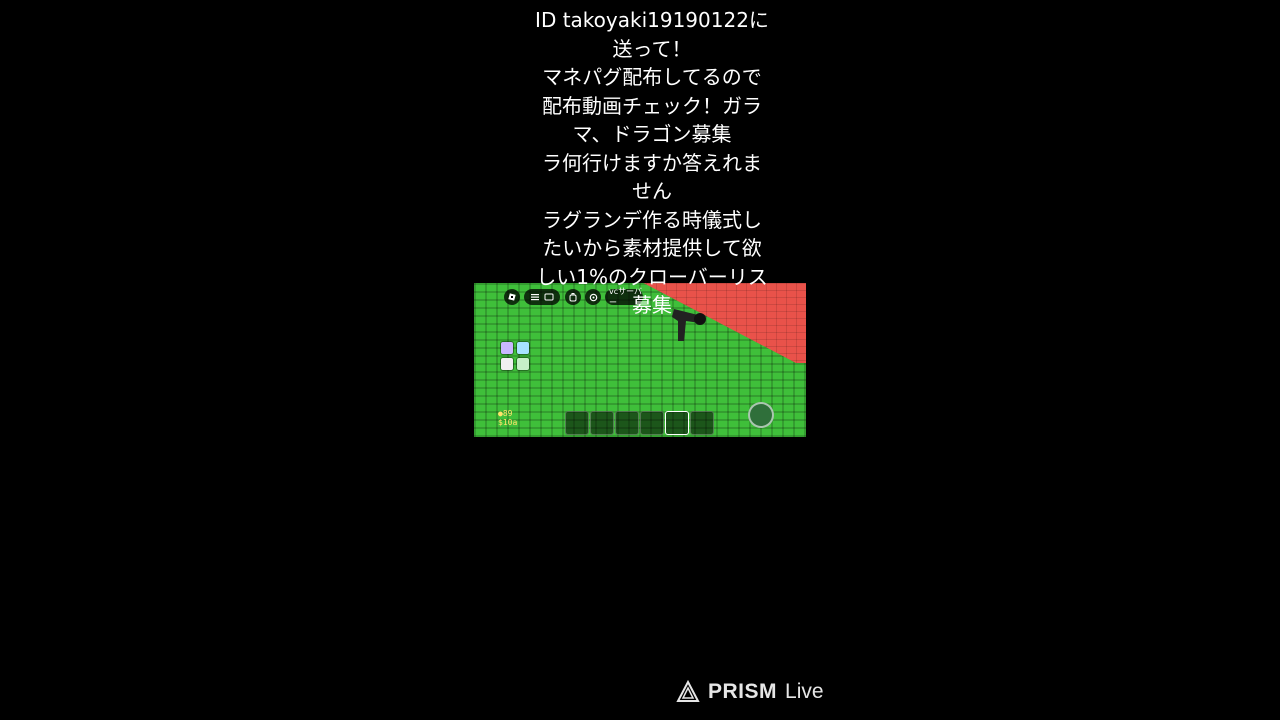 The image size is (1280, 720). Describe the element at coordinates (688, 691) in the screenshot. I see `prism-logo-icon` at that location.